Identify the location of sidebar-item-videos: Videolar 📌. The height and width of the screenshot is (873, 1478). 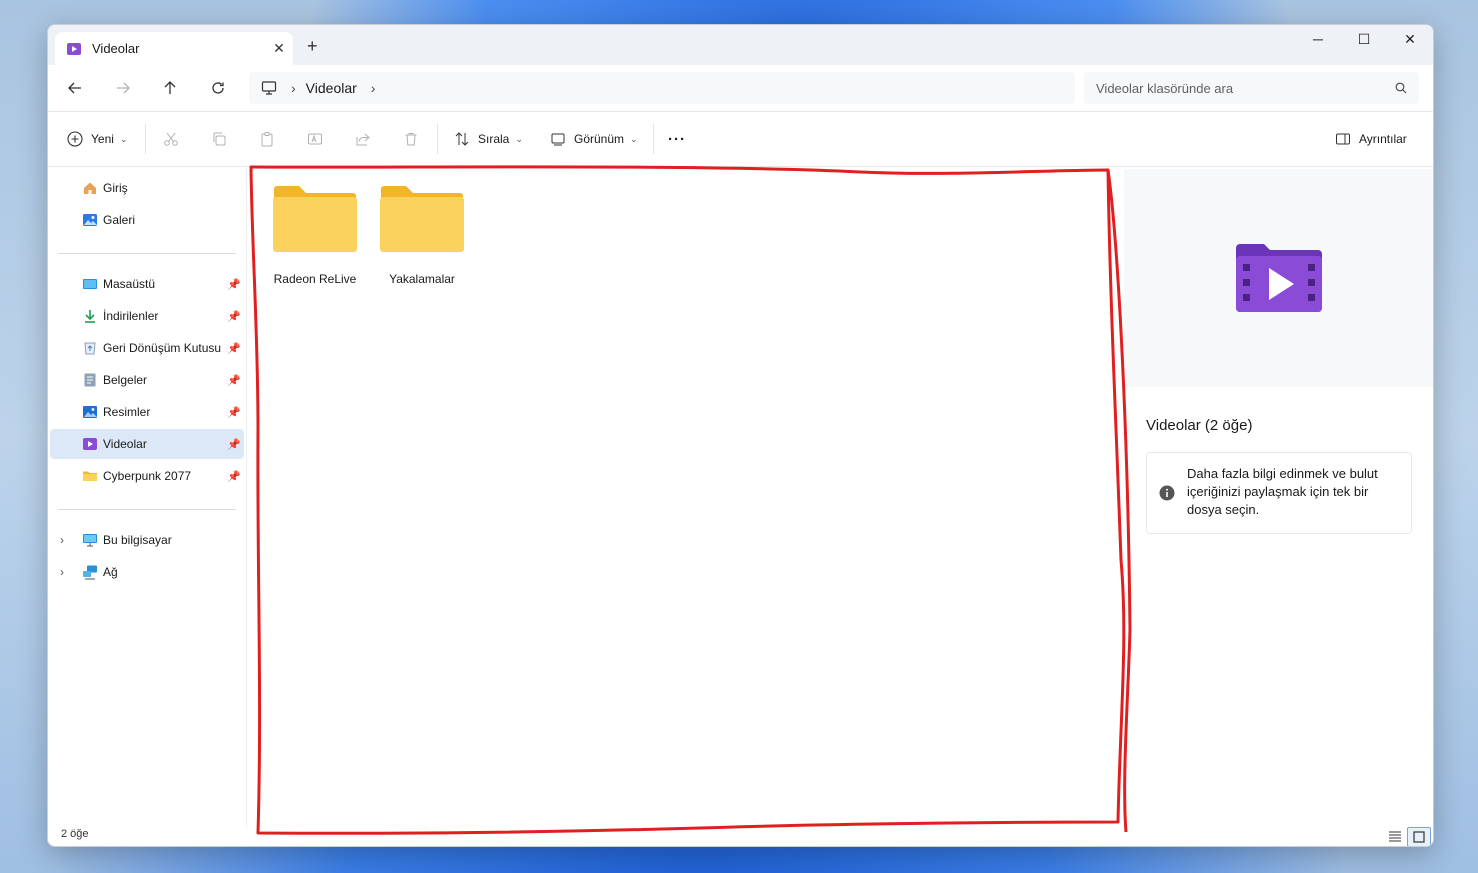
(147, 444).